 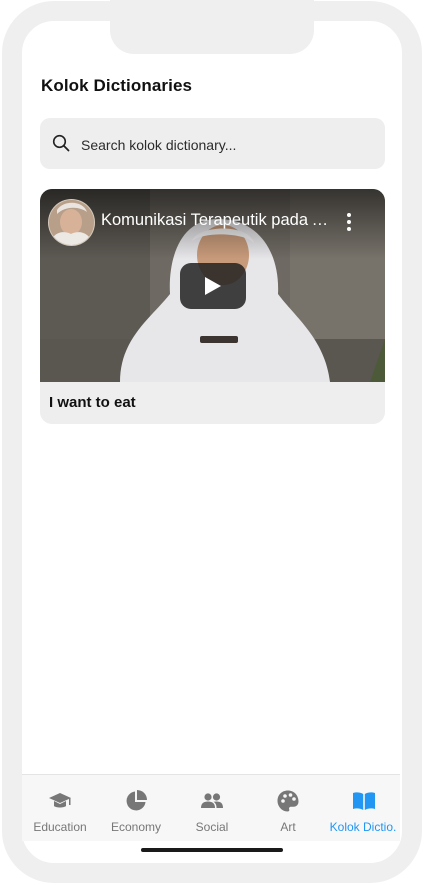 What do you see at coordinates (117, 85) in the screenshot?
I see `page-title: Kolok Dictionaries` at bounding box center [117, 85].